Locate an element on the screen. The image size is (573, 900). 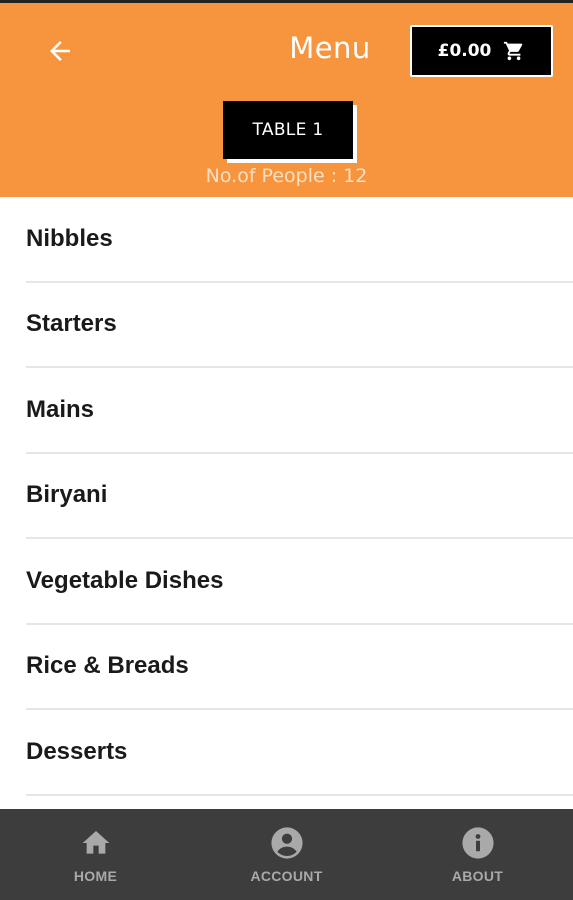
menu-category-label: Vegetable Dishes is located at coordinates (125, 580).